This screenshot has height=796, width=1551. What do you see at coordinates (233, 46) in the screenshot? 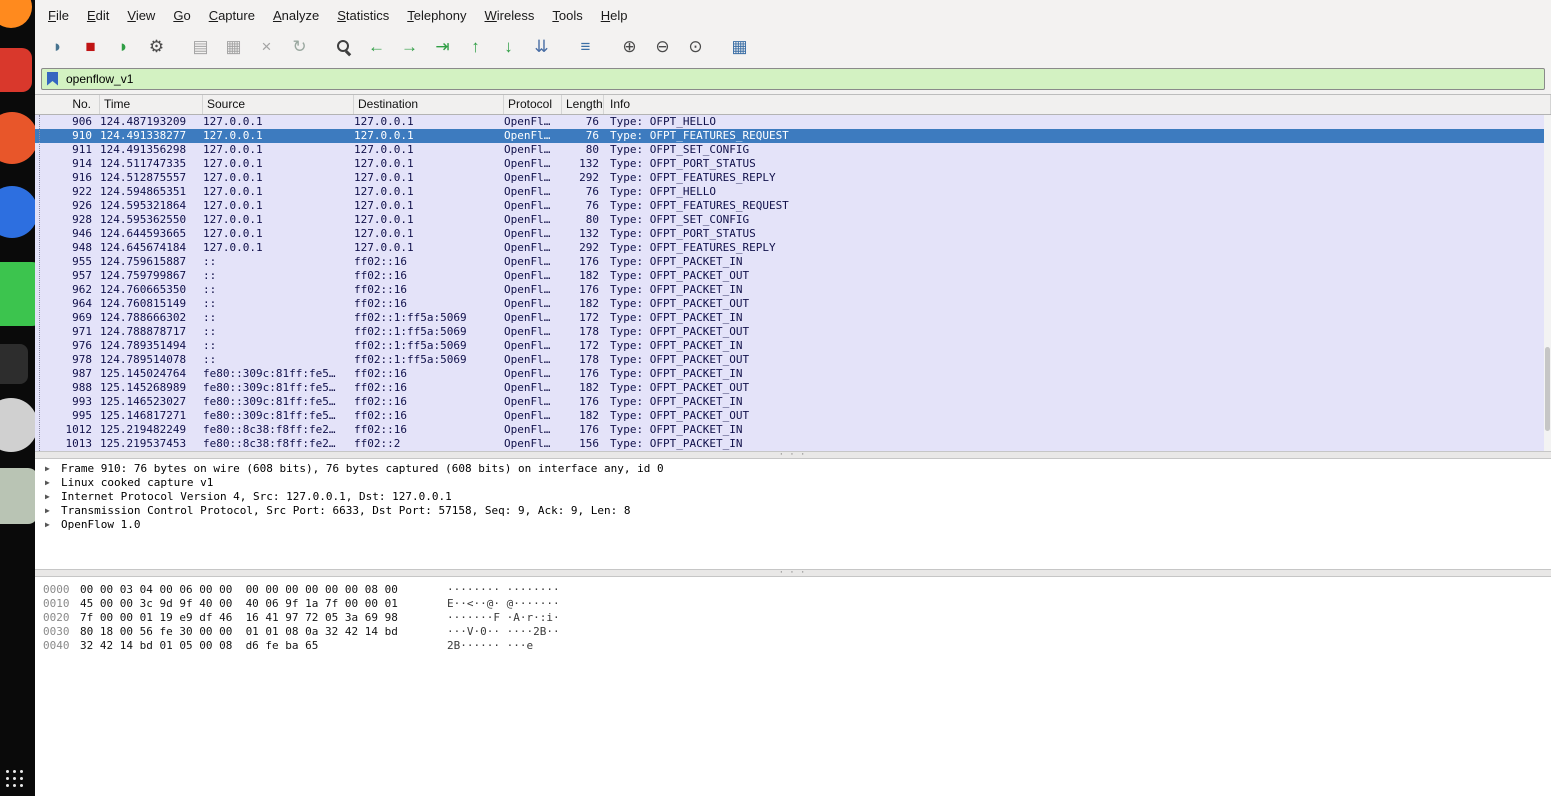
I see `save-capture-file-button: ▦` at bounding box center [233, 46].